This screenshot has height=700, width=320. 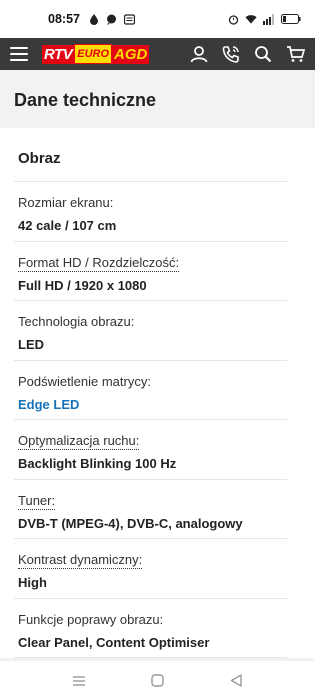 I want to click on recents-icon, so click(x=79, y=681).